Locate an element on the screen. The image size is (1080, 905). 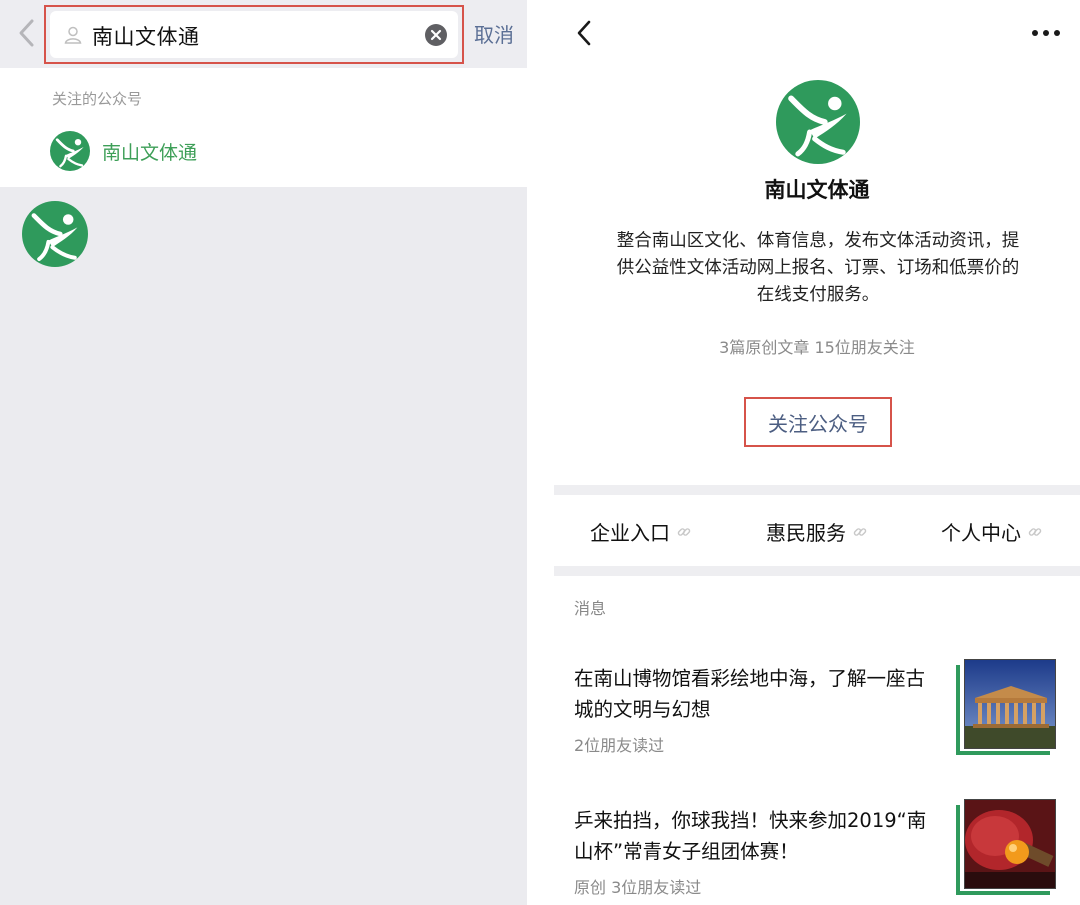
account-menu: 企业入口 惠民服务 个人中心 is located at coordinates (817, 531).